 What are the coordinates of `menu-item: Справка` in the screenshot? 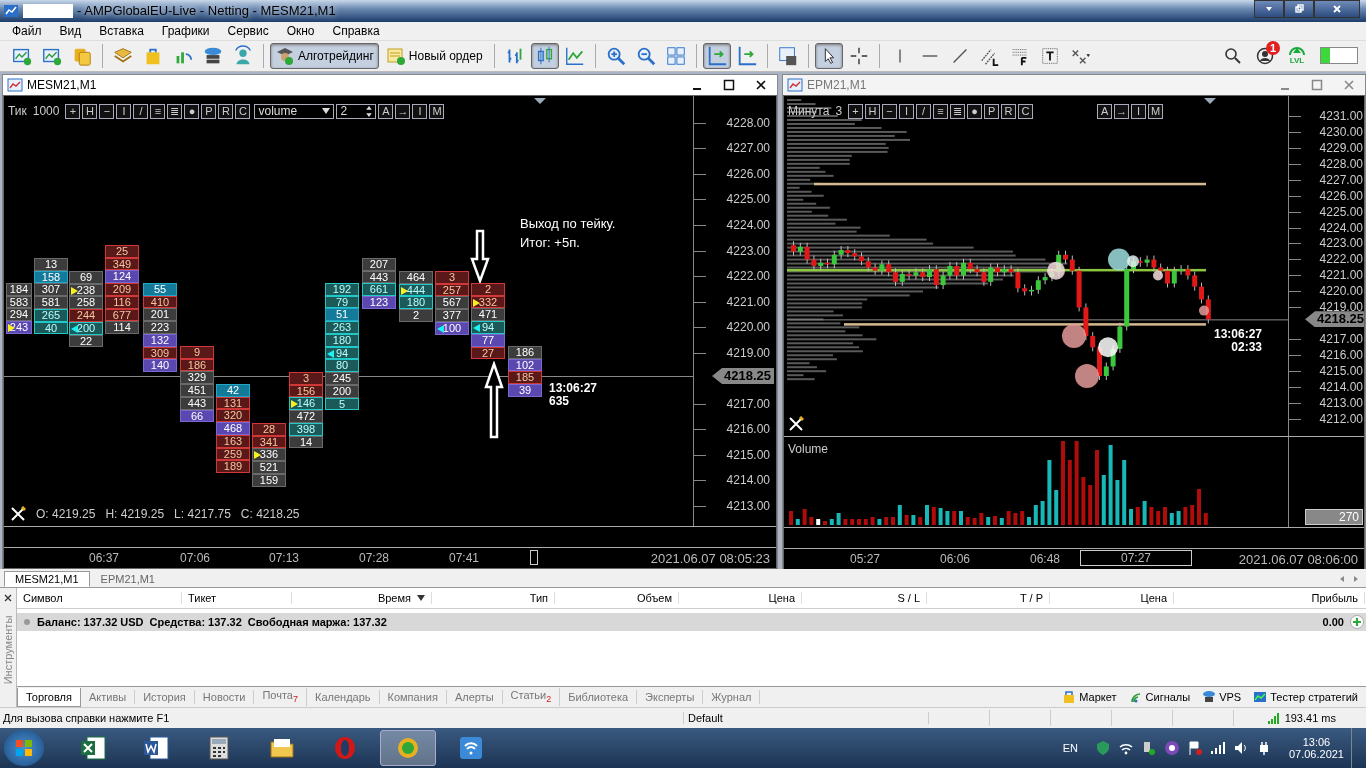 It's located at (356, 30).